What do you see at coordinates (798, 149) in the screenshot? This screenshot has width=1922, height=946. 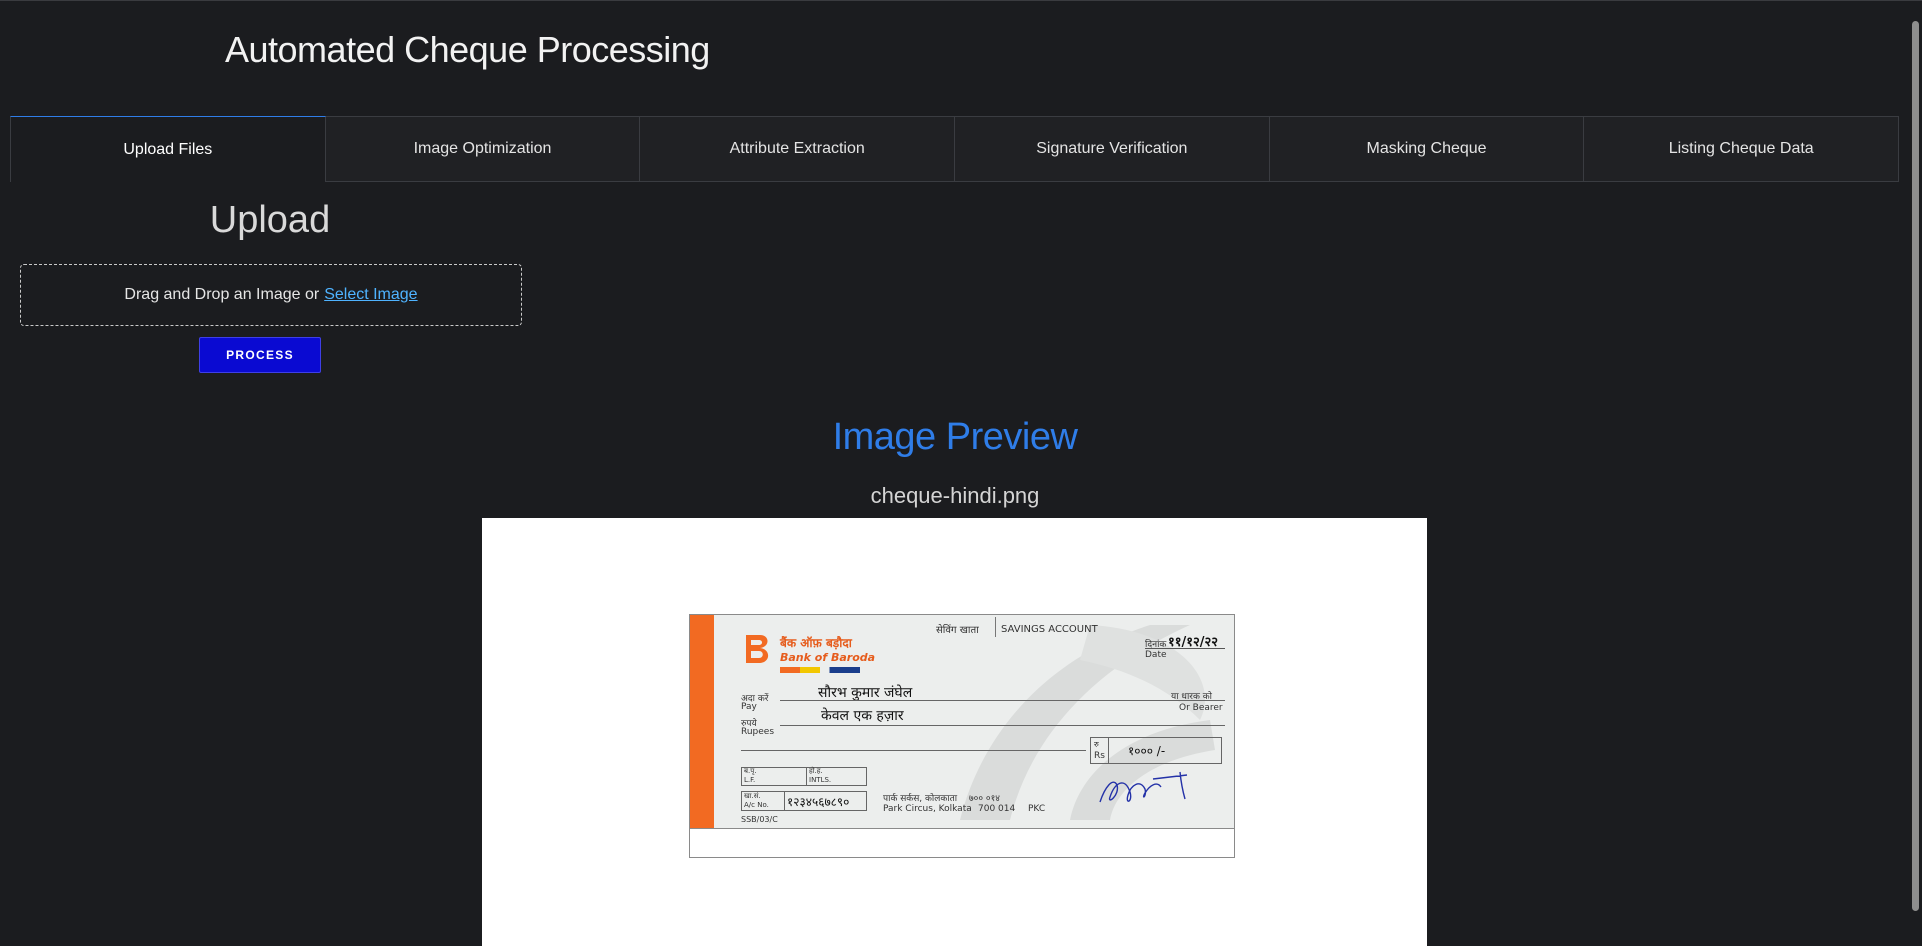 I see `tab-attribute-extraction: Attribute Extraction` at bounding box center [798, 149].